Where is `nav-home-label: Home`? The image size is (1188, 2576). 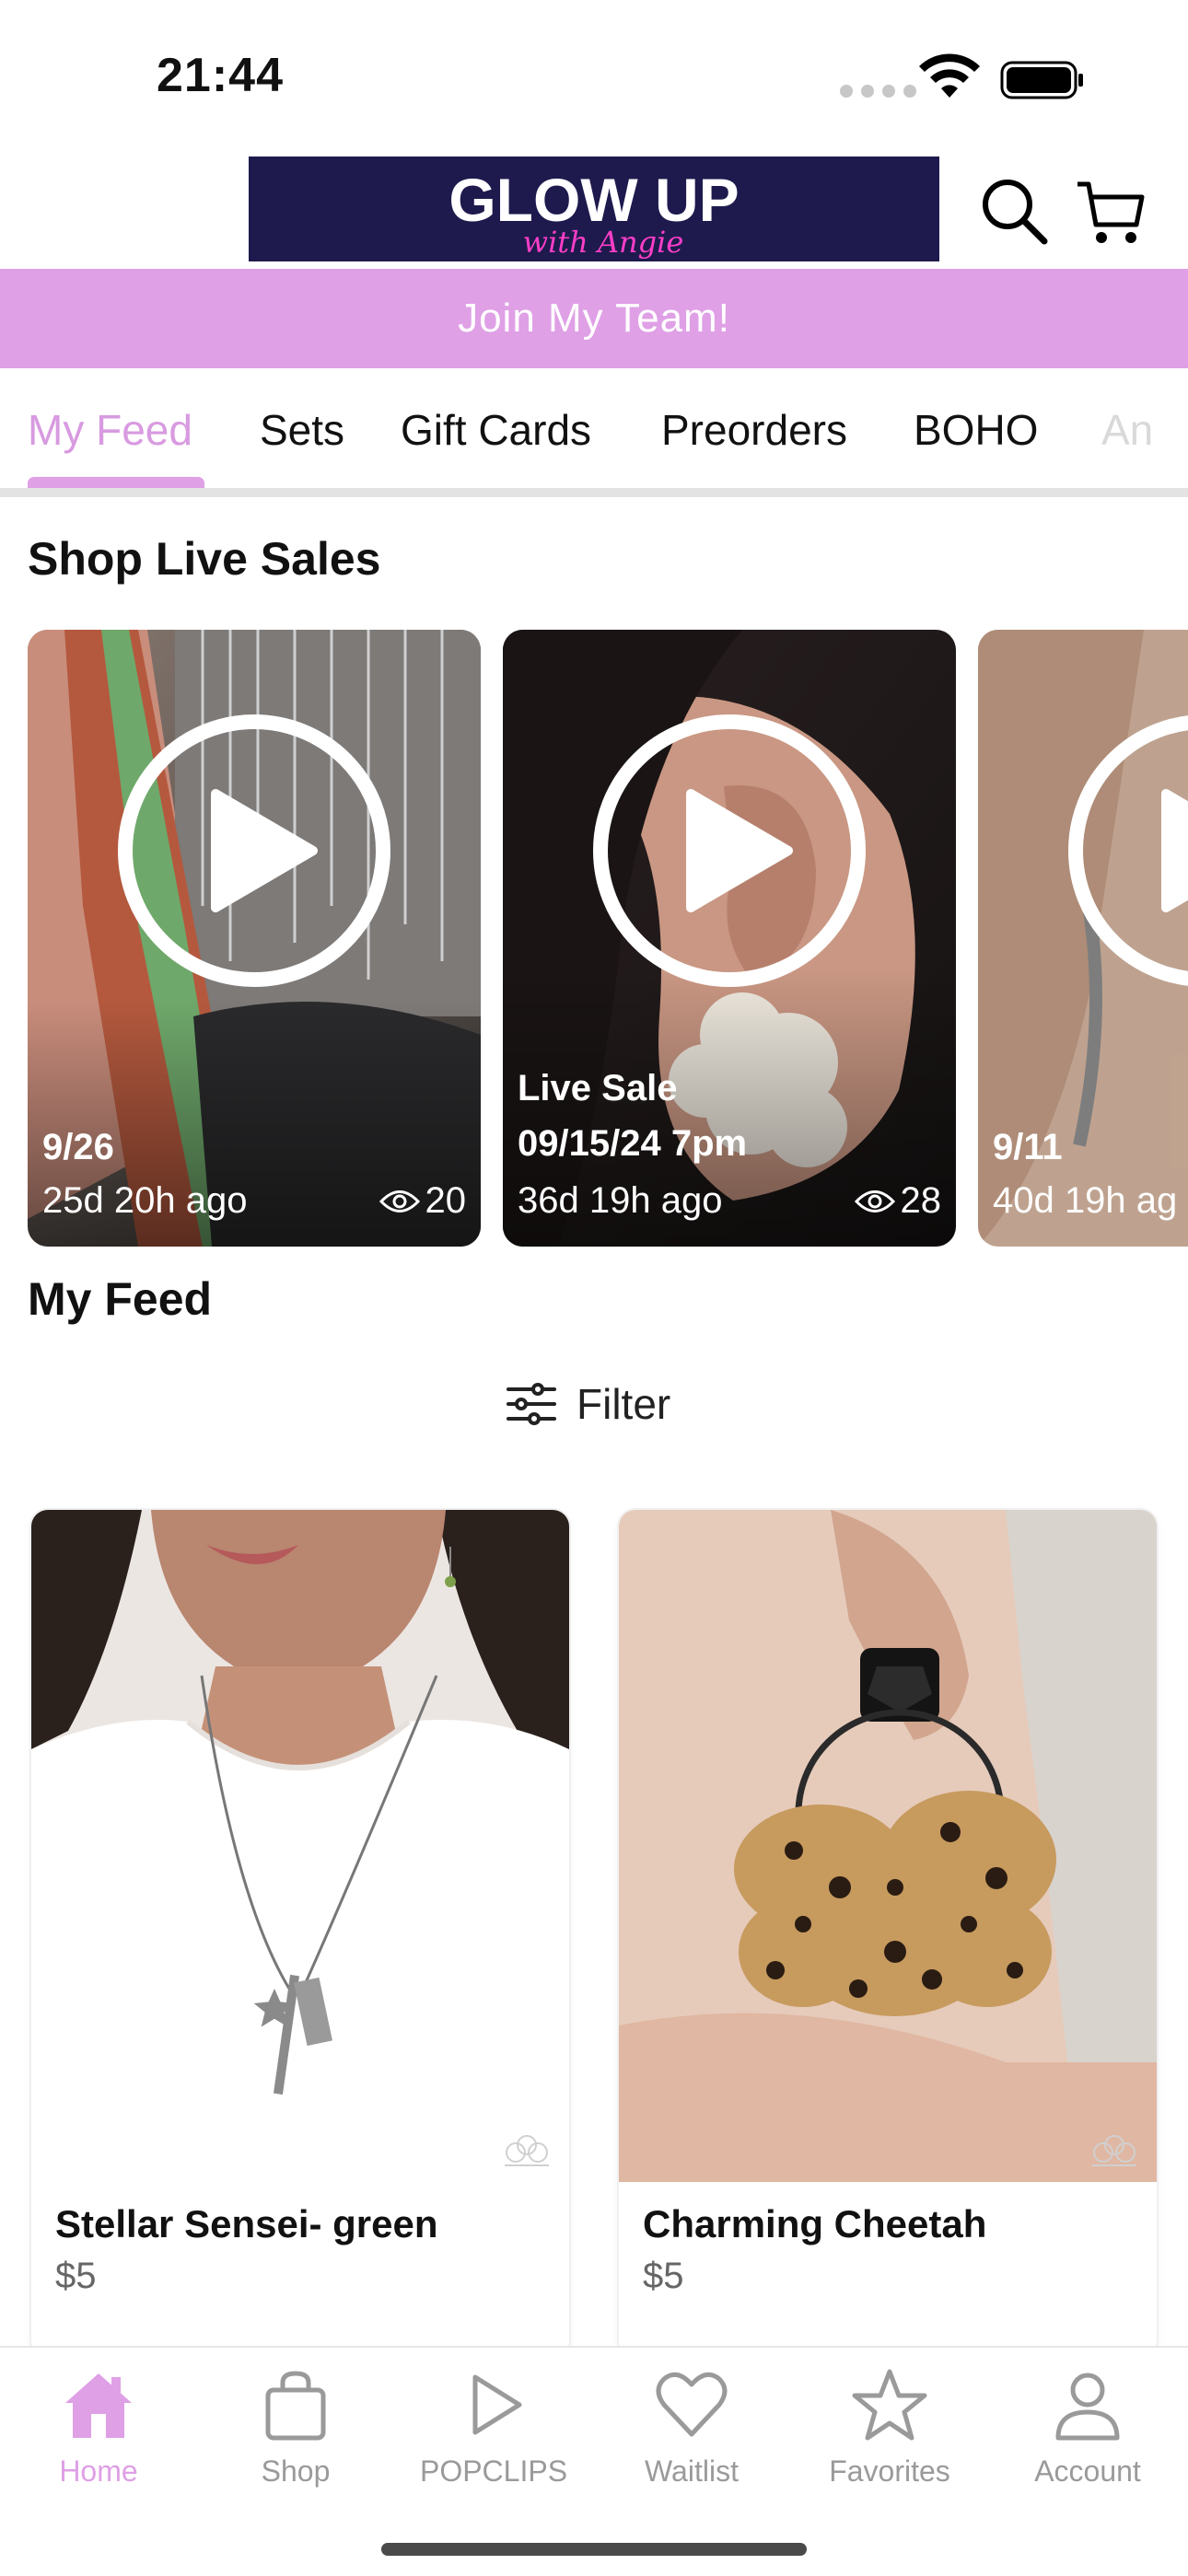
nav-home-label: Home is located at coordinates (98, 2471).